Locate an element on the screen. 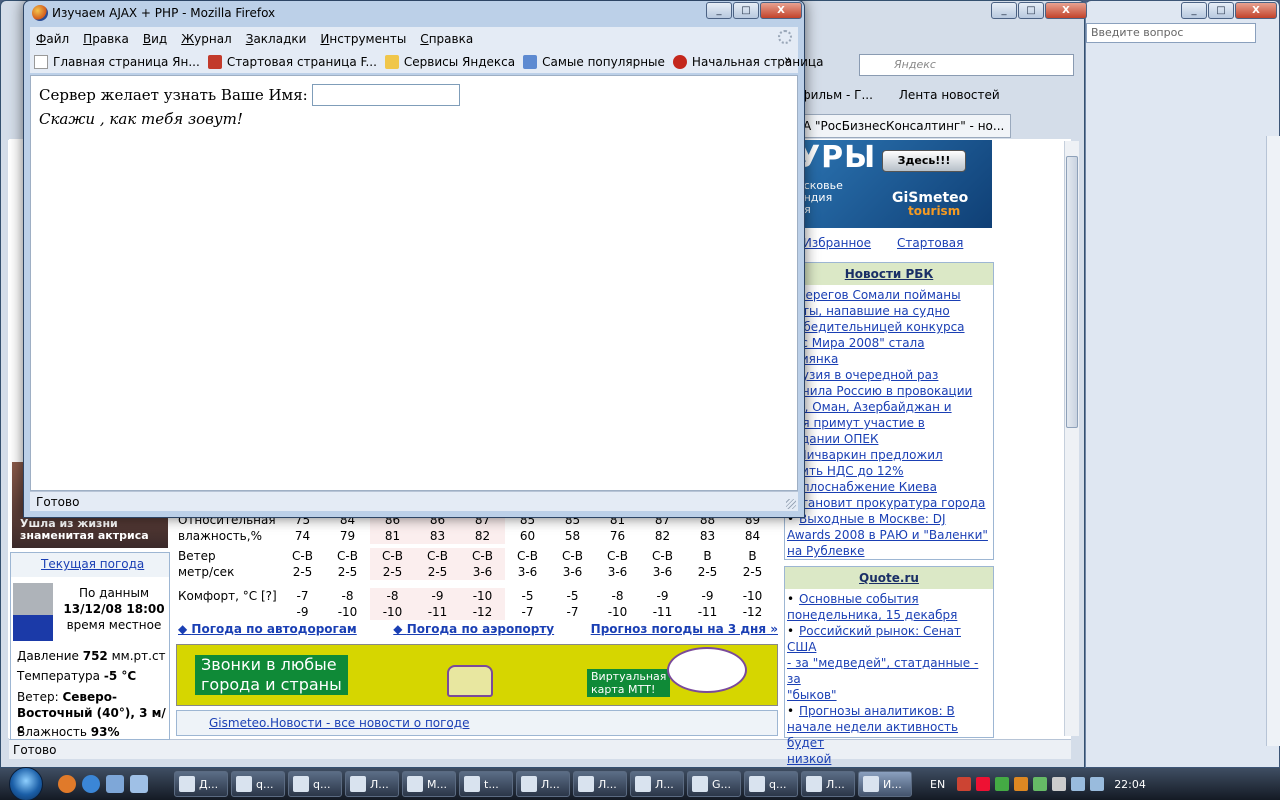 Image resolution: width=1280 pixels, height=800 pixels. news-item: Грузия в очередной раз is located at coordinates (889, 375).